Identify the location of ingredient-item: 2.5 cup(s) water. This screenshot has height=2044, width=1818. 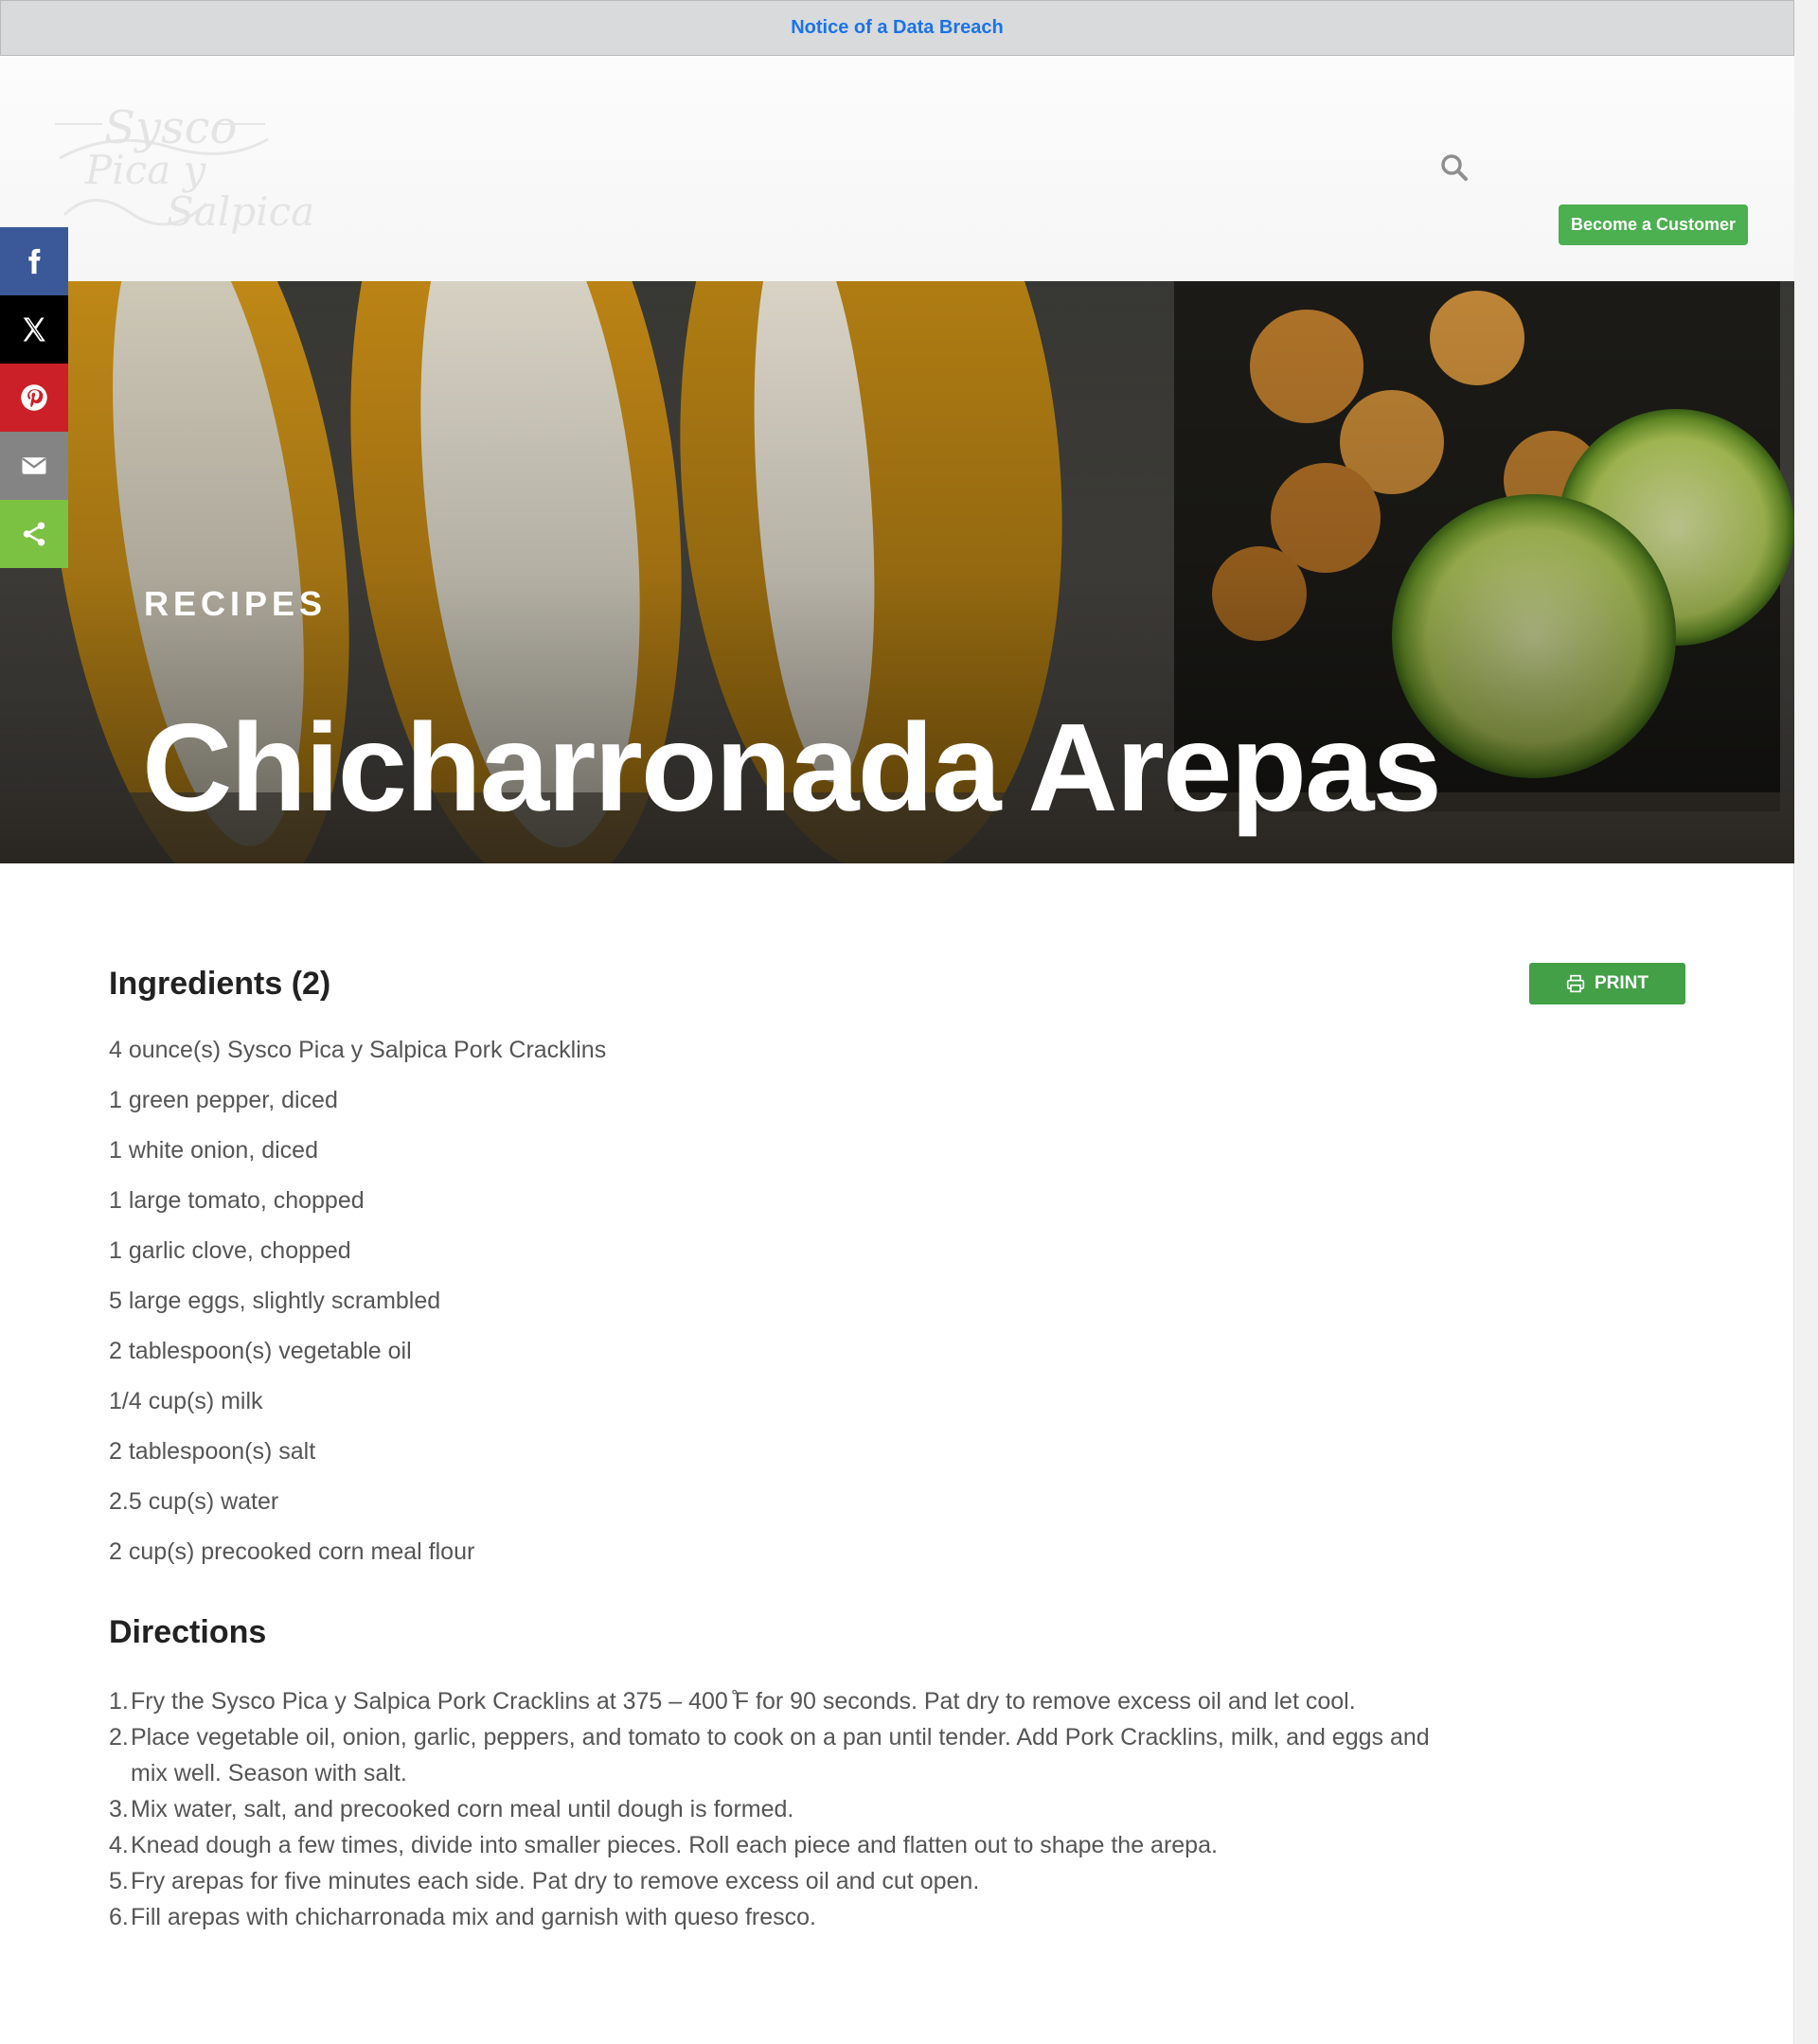
(194, 1501).